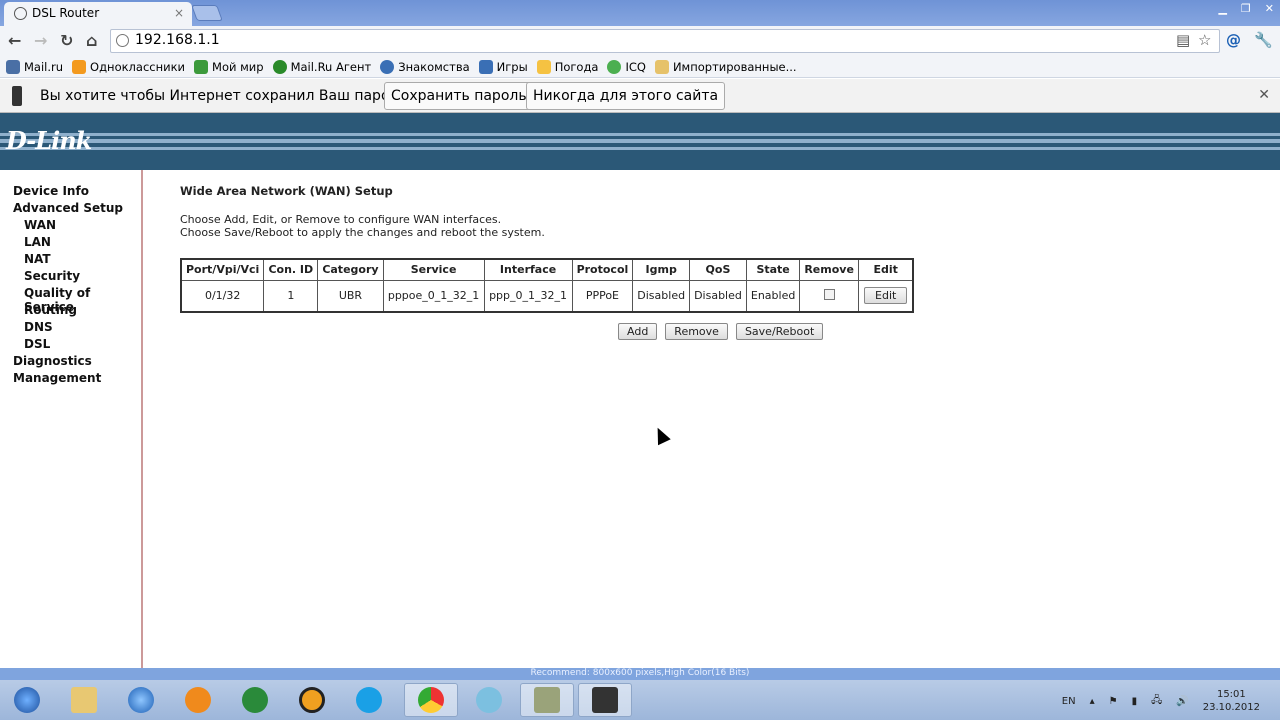 The image size is (1280, 720). Describe the element at coordinates (14, 40) in the screenshot. I see `back-icon: ←` at that location.